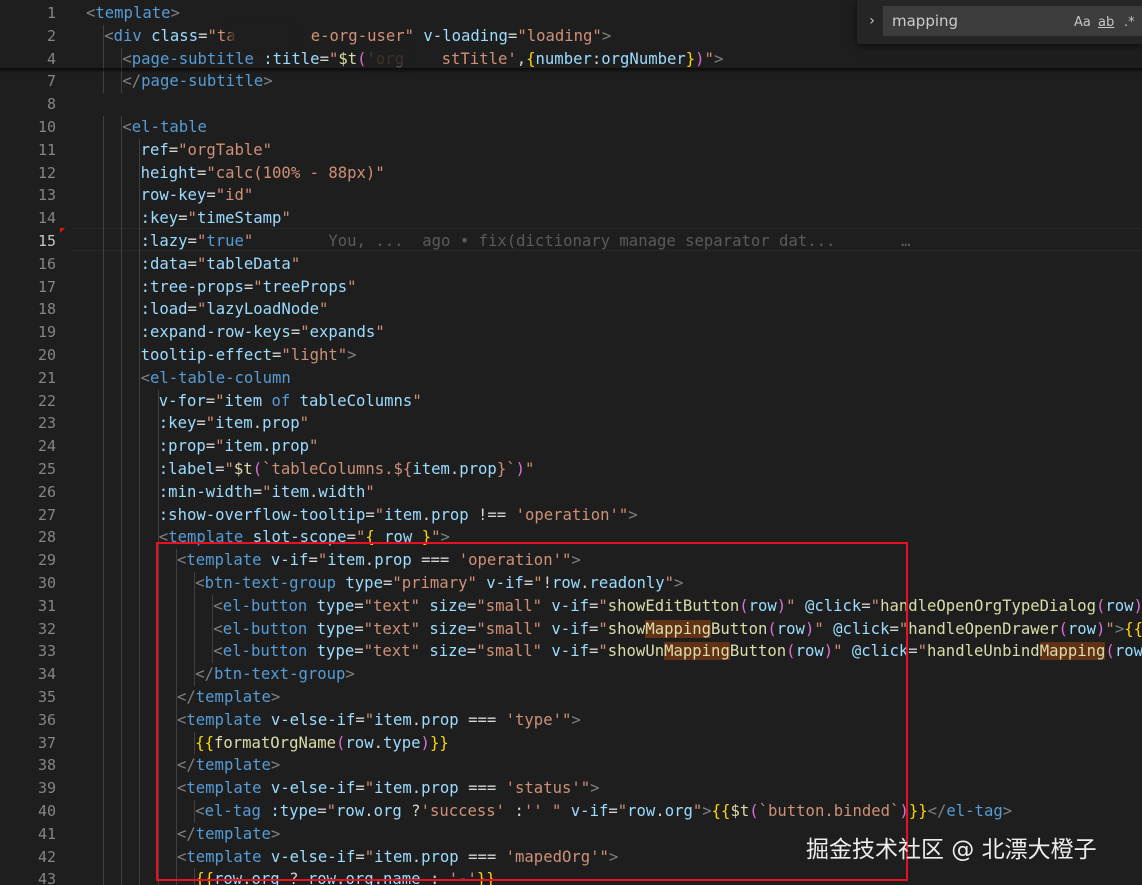  What do you see at coordinates (440, 856) in the screenshot?
I see `code-token: prop` at bounding box center [440, 856].